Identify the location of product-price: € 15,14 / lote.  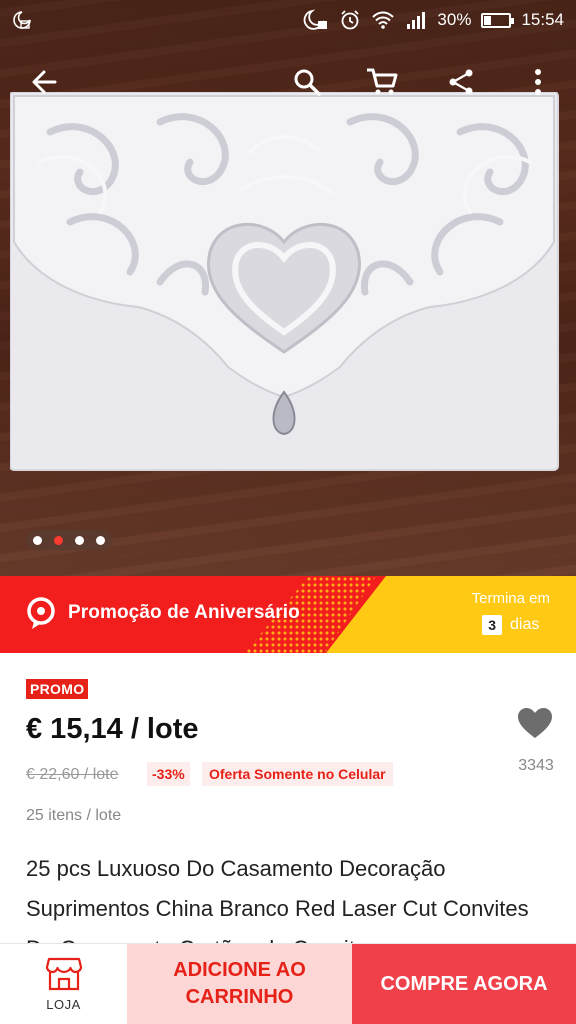
(112, 729).